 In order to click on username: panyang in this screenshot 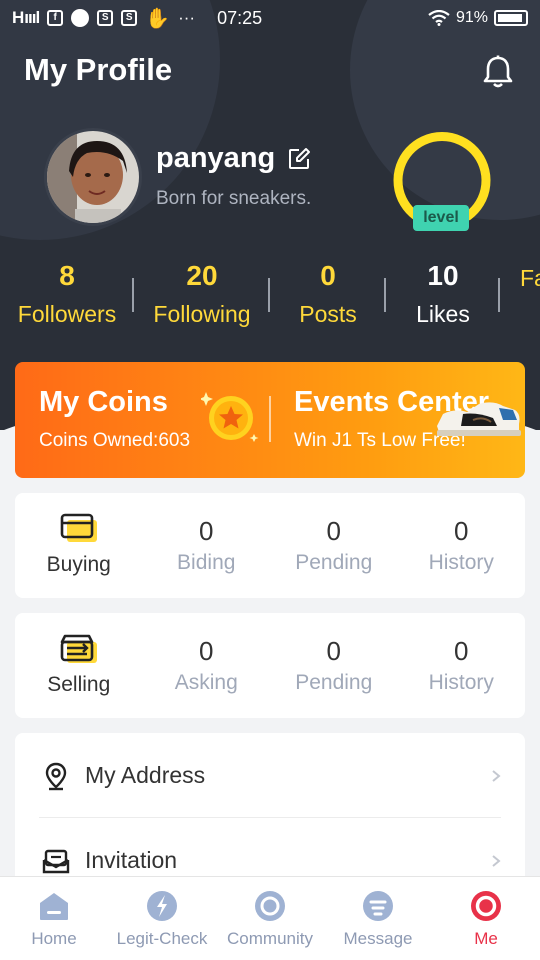, I will do `click(233, 158)`.